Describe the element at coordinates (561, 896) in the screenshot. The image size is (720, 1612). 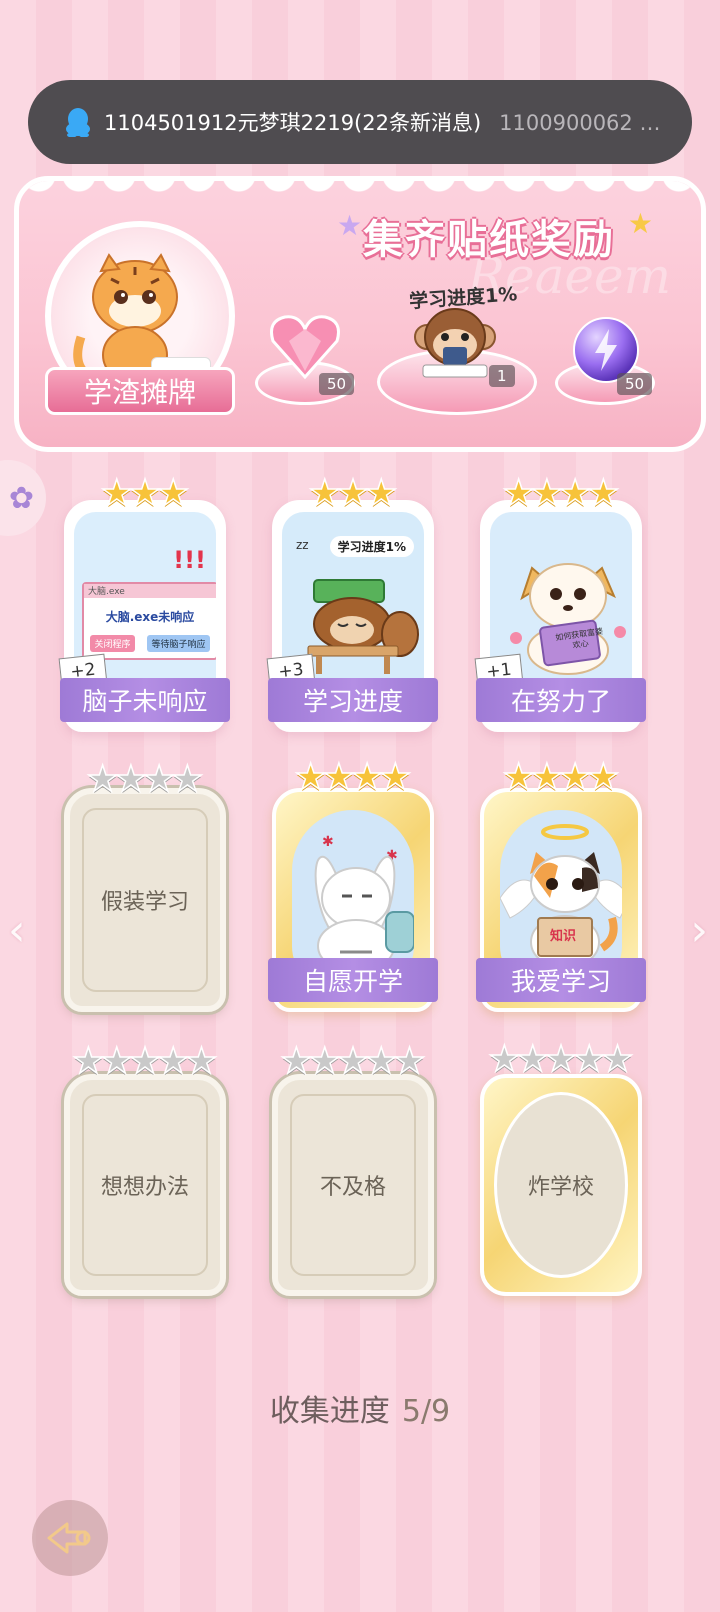
I see `angel-cat-icon` at that location.